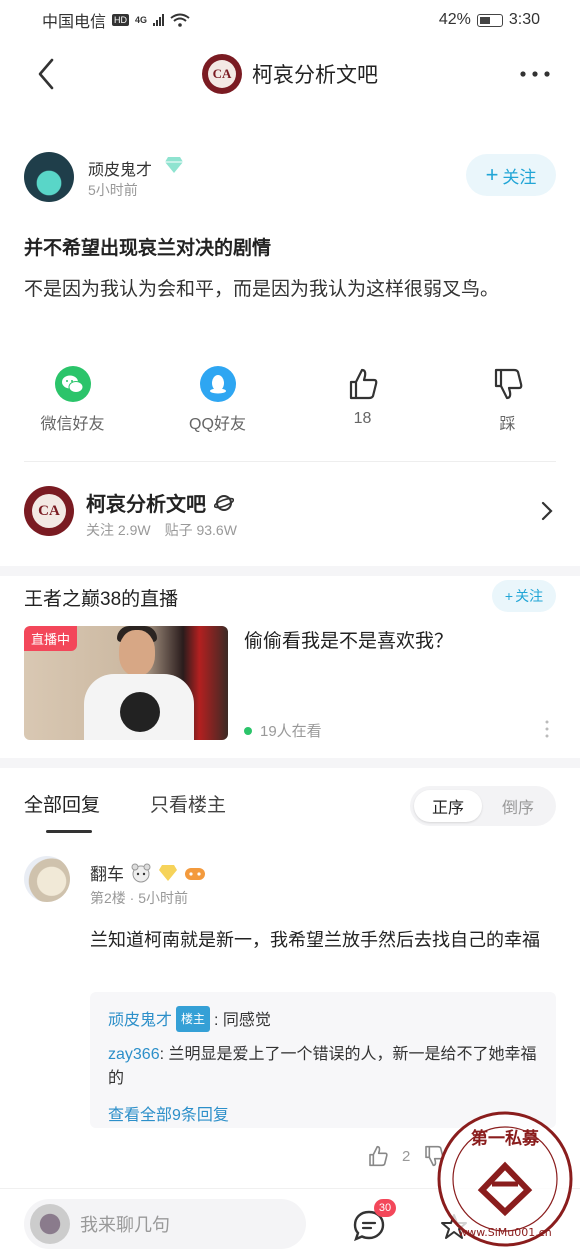 The width and height of the screenshot is (580, 1257). I want to click on signal-icon, so click(159, 20).